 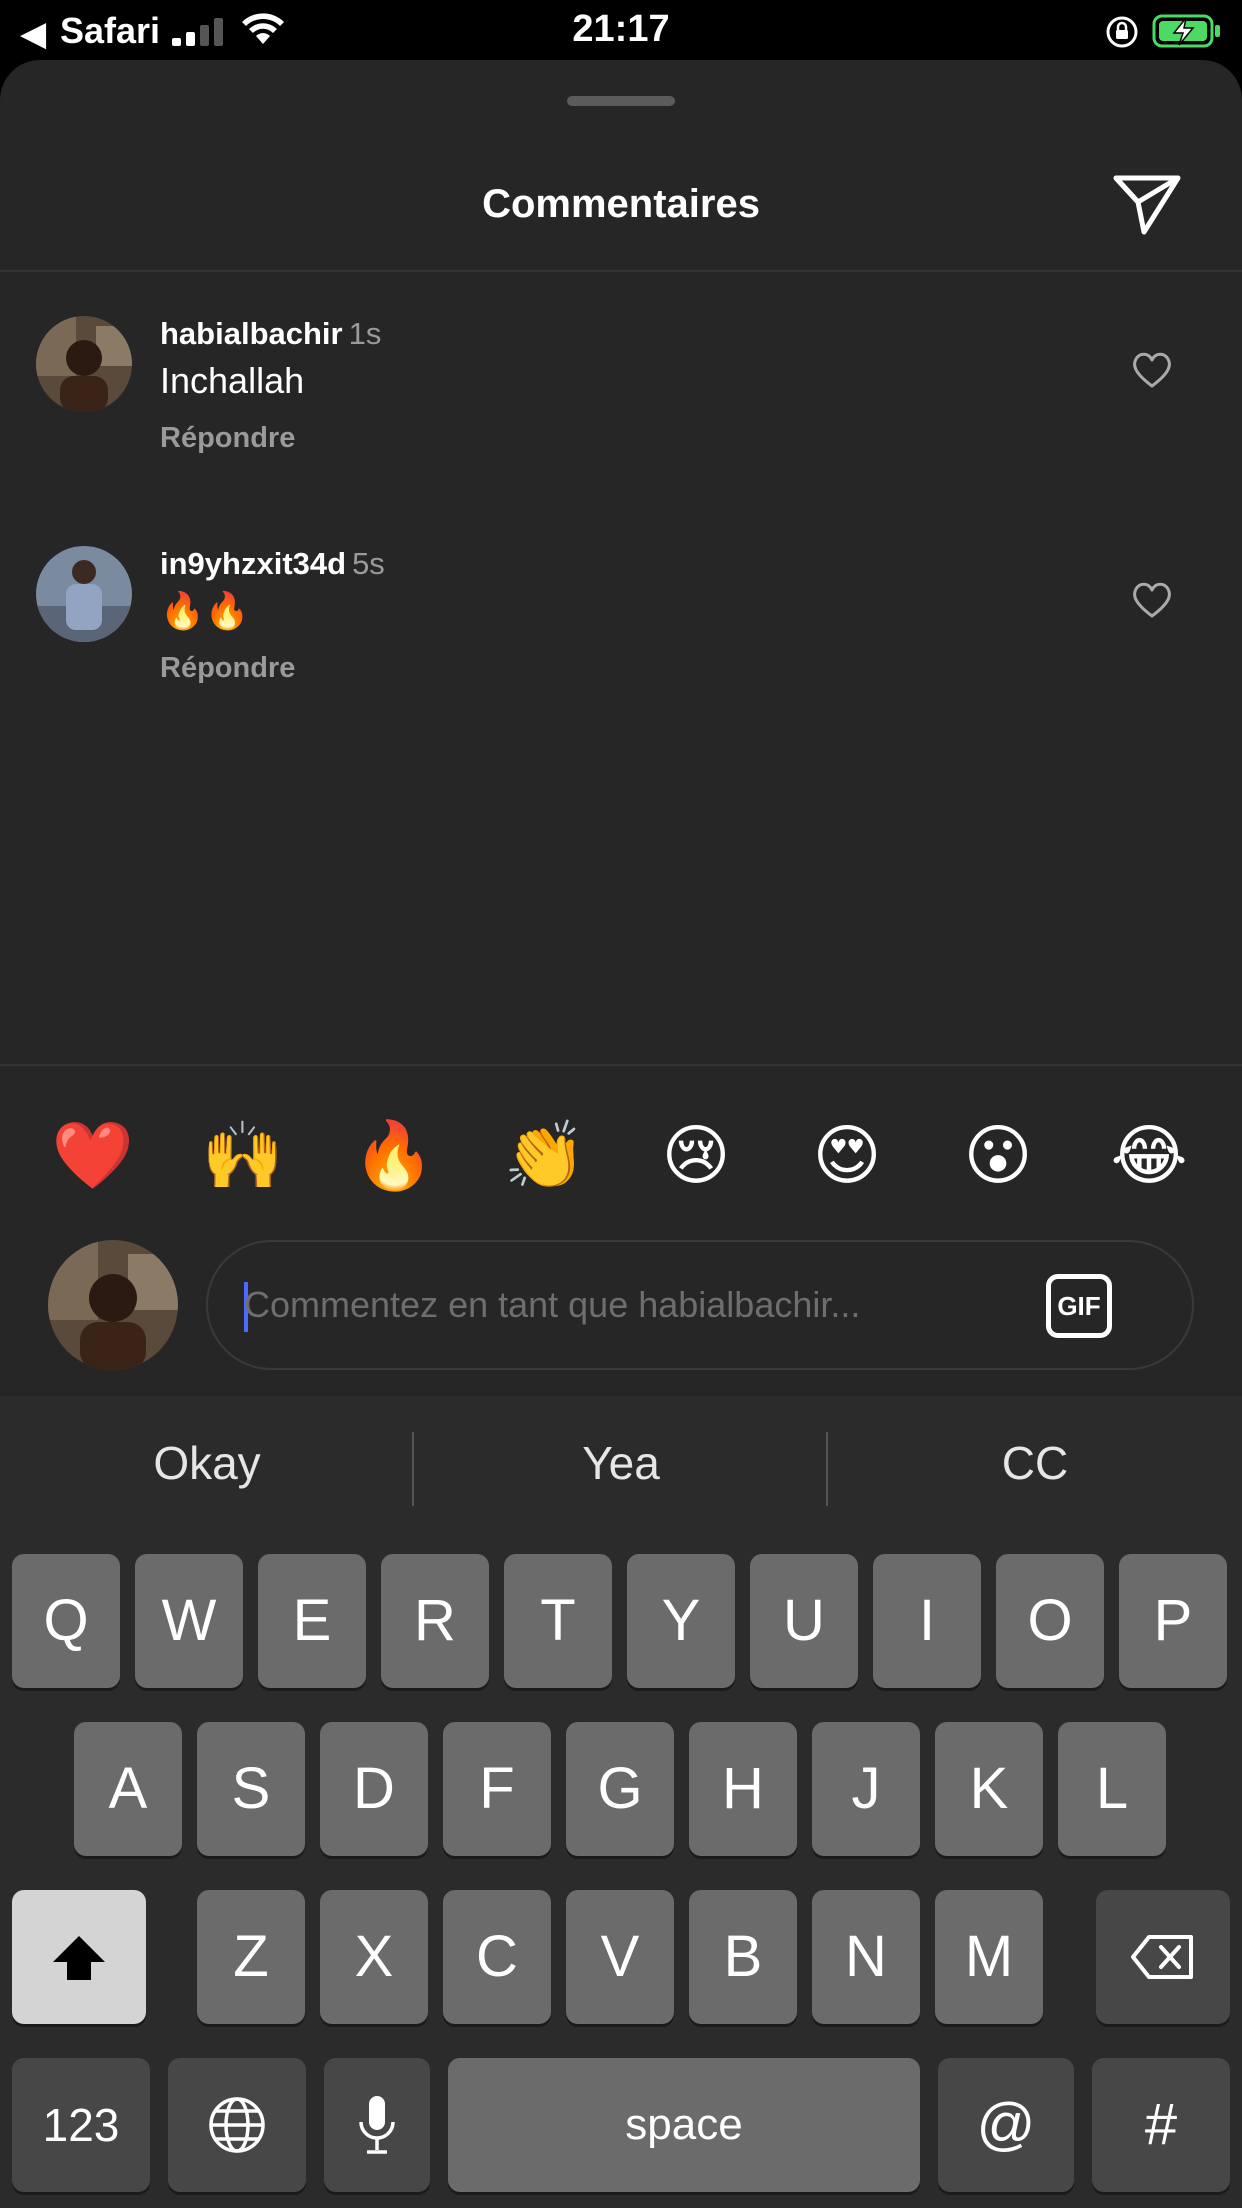 I want to click on page-title: Commentaires, so click(x=621, y=204).